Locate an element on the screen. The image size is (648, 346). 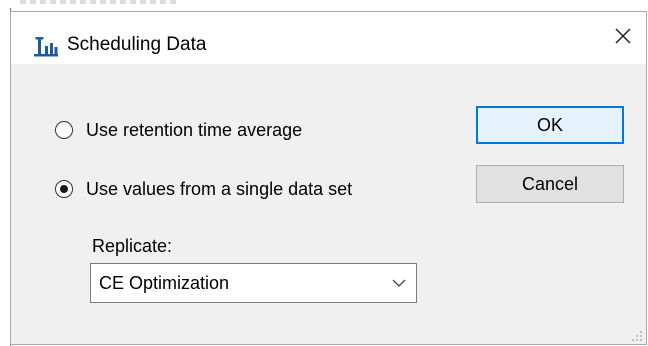
close-button is located at coordinates (623, 38).